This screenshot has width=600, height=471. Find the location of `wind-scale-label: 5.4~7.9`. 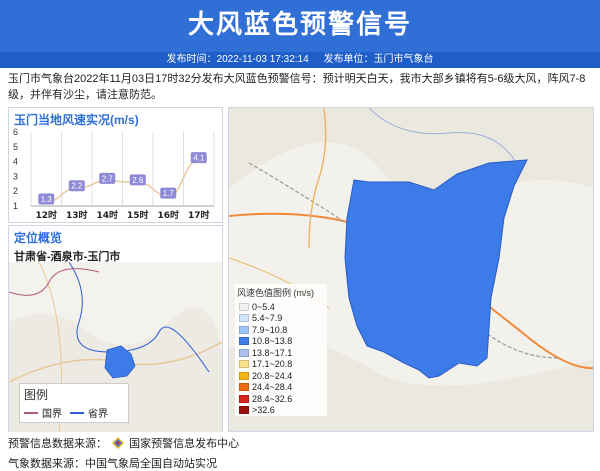

wind-scale-label: 5.4~7.9 is located at coordinates (267, 318).